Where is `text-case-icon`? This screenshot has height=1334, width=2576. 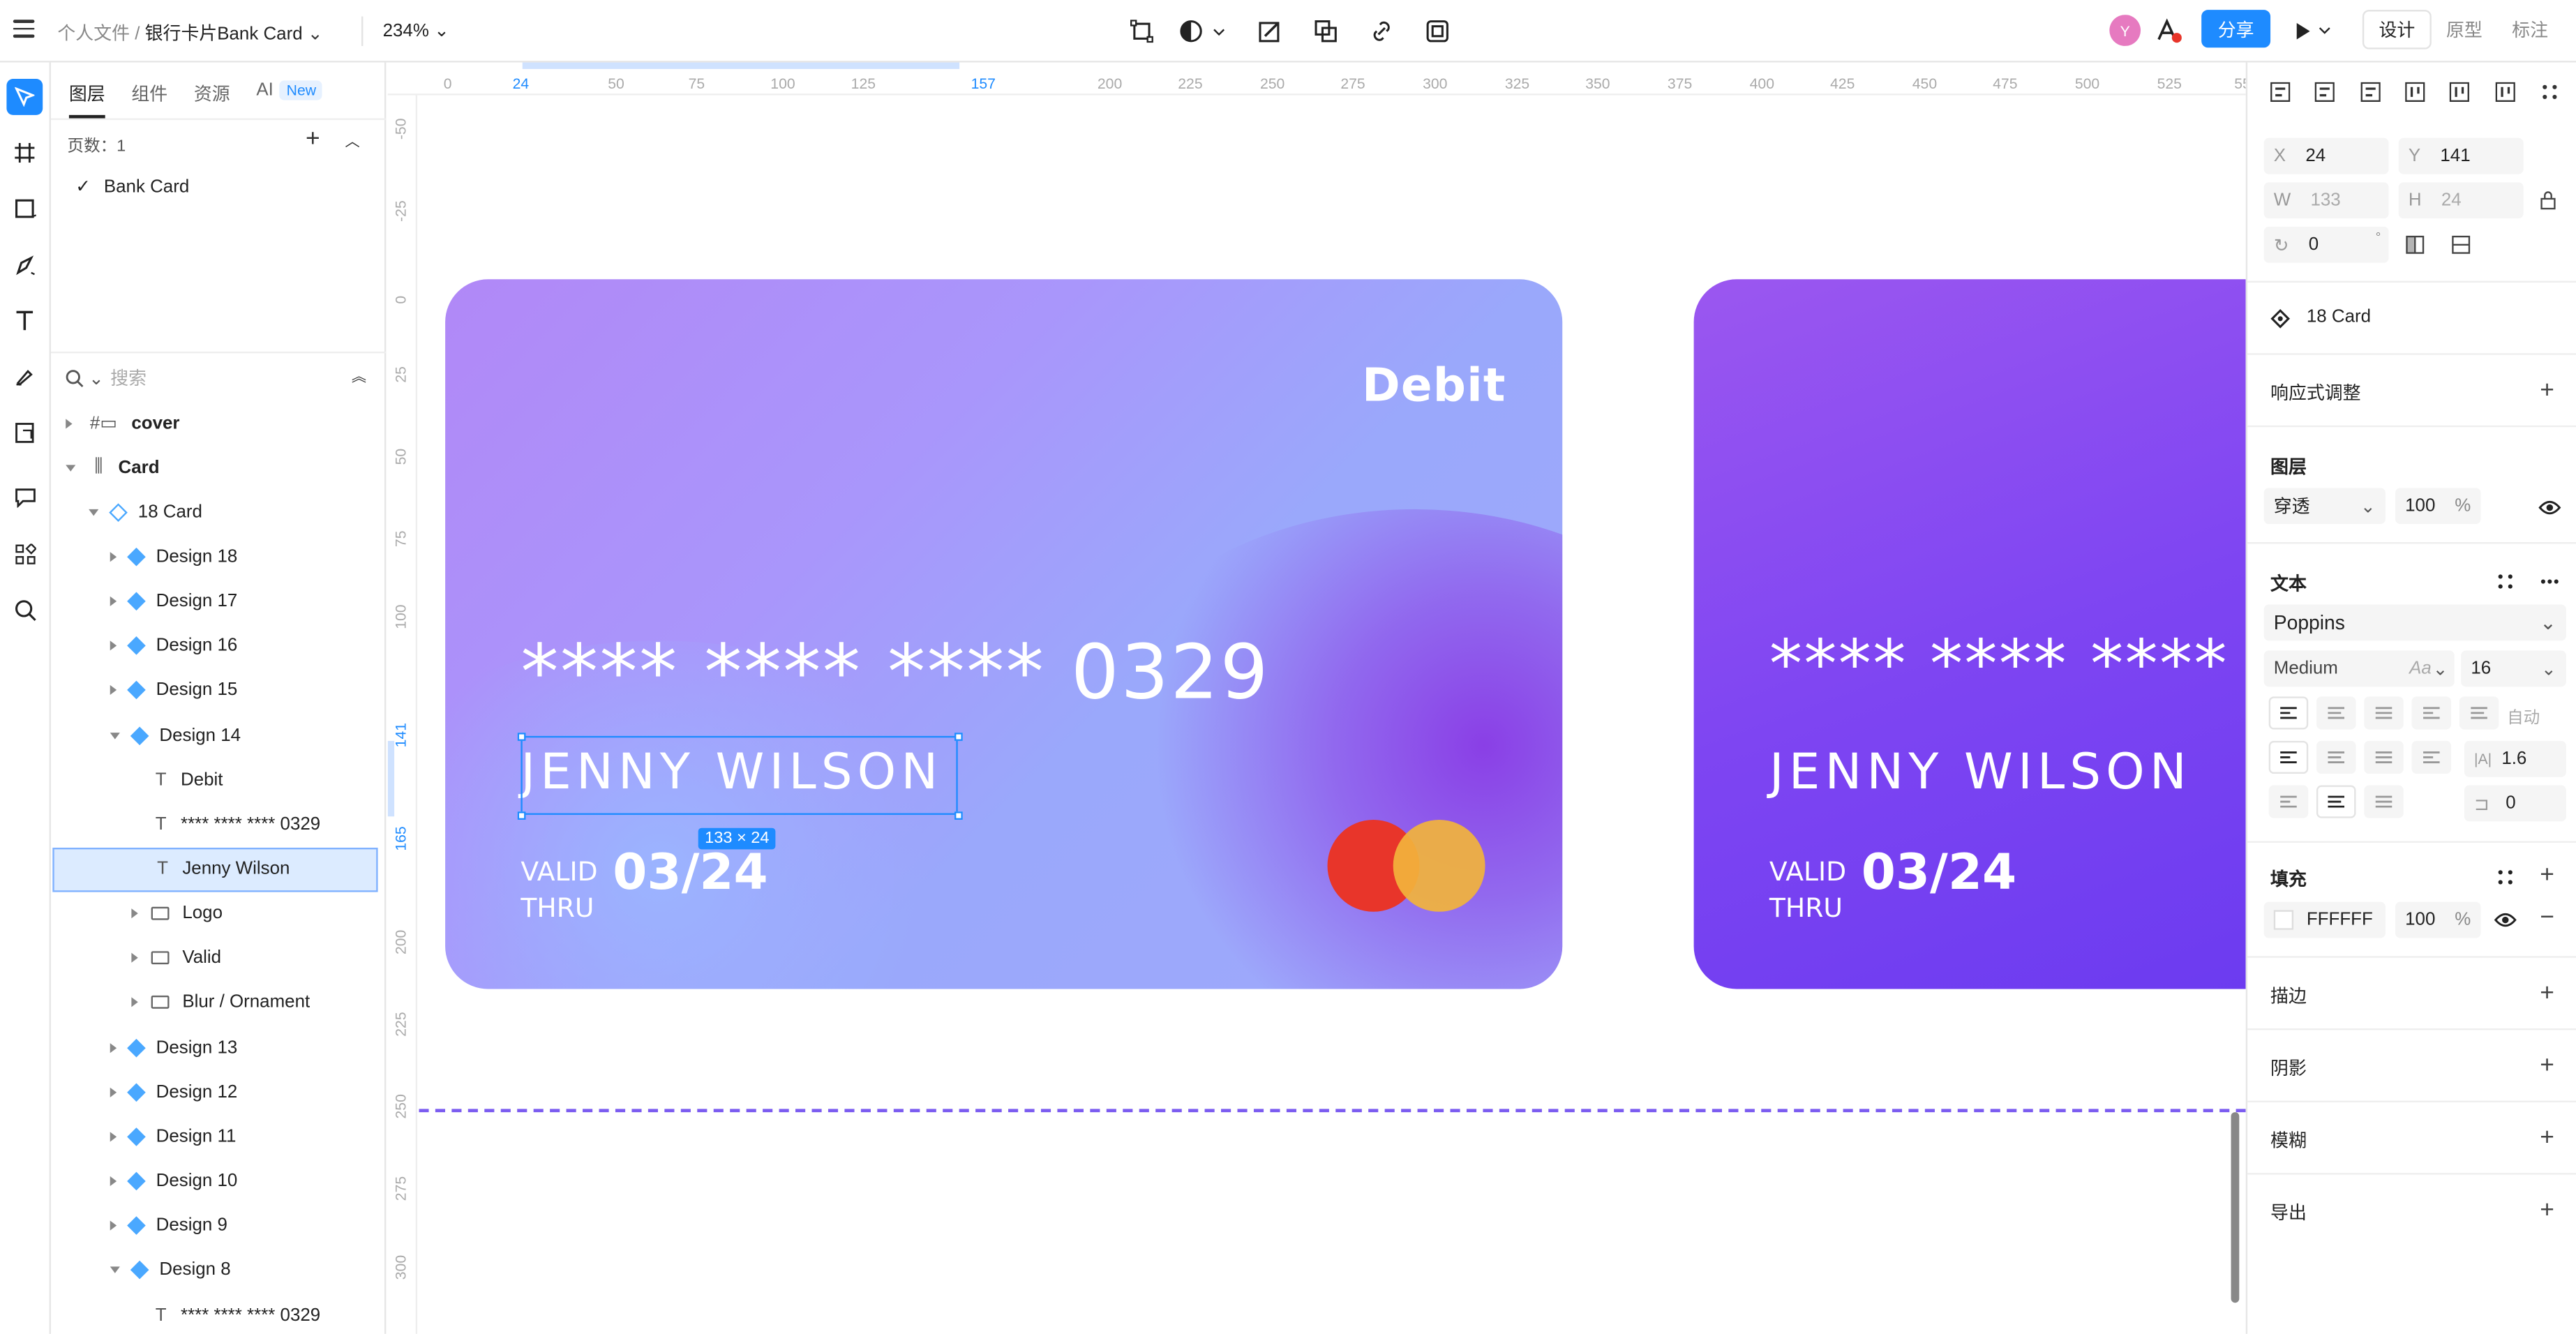
text-case-icon is located at coordinates (2288, 713).